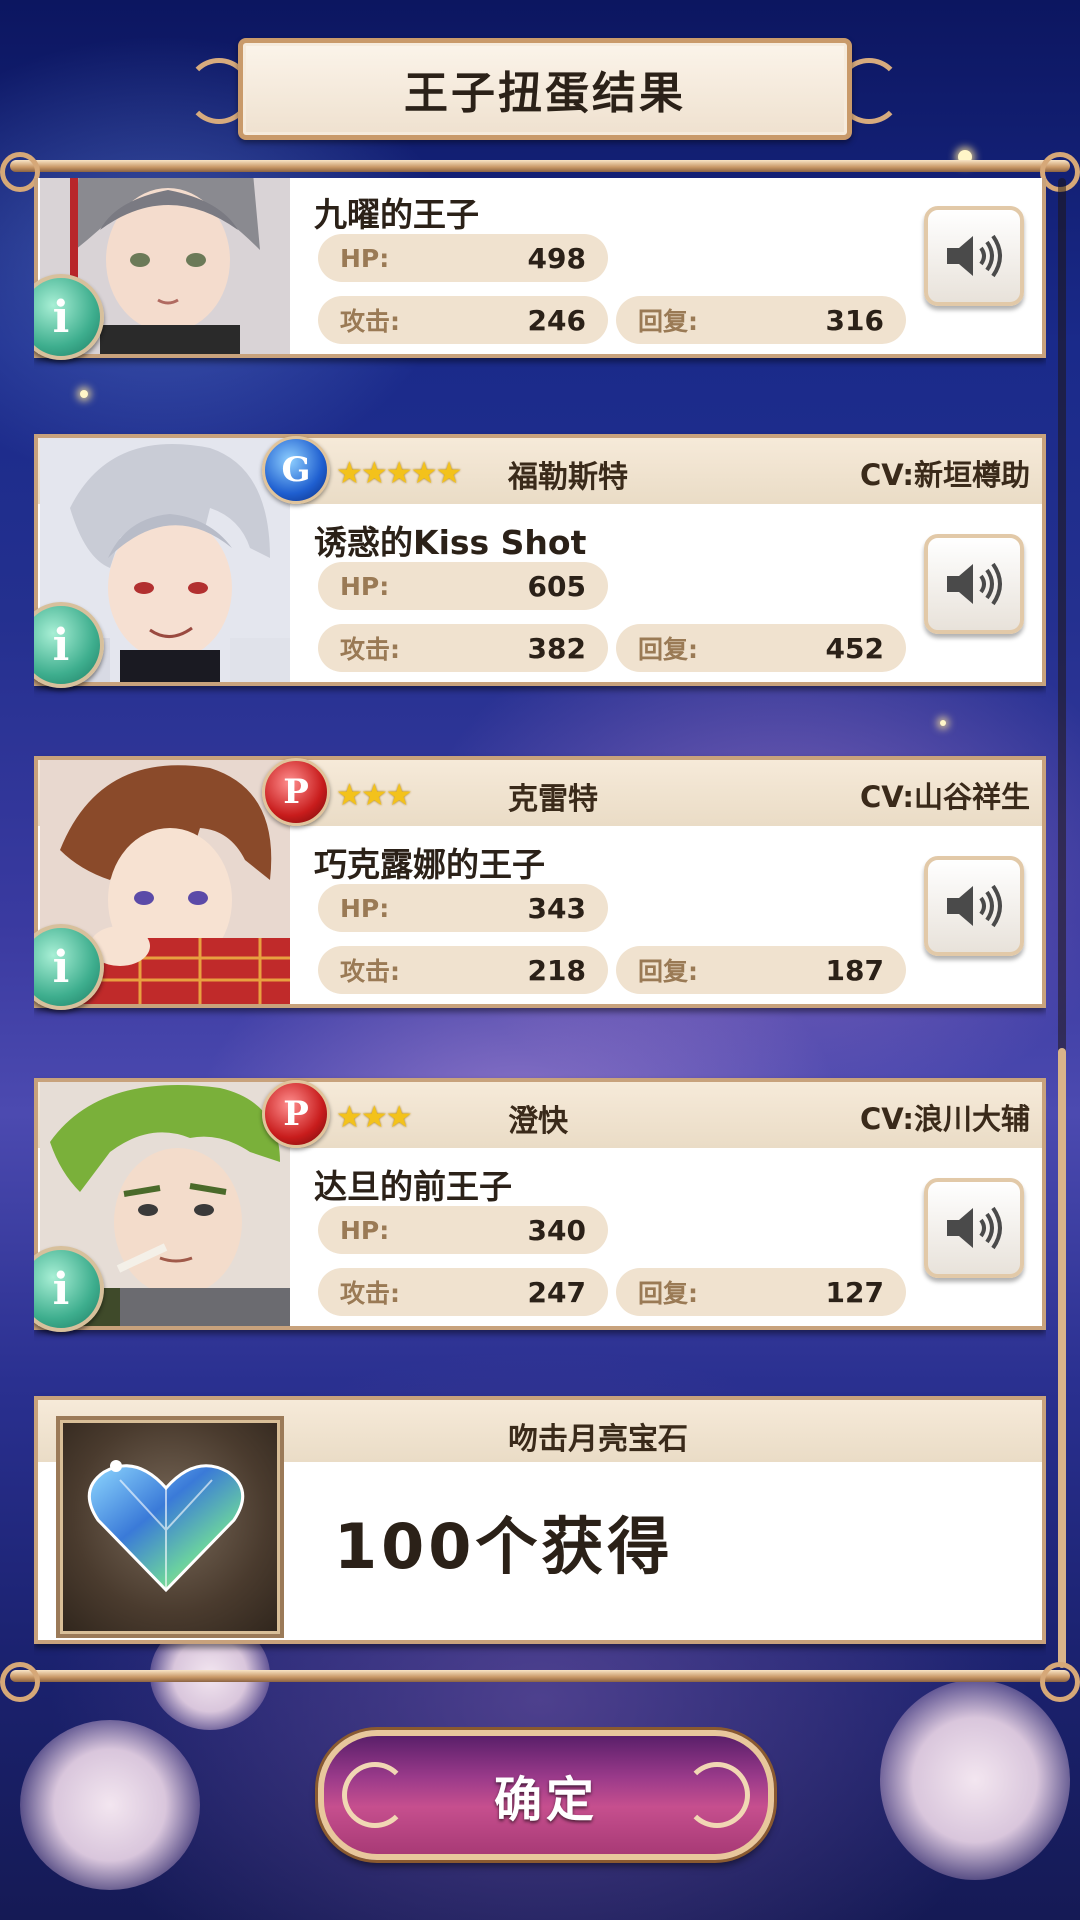  What do you see at coordinates (538, 1121) in the screenshot?
I see `prince-name: 澄快` at bounding box center [538, 1121].